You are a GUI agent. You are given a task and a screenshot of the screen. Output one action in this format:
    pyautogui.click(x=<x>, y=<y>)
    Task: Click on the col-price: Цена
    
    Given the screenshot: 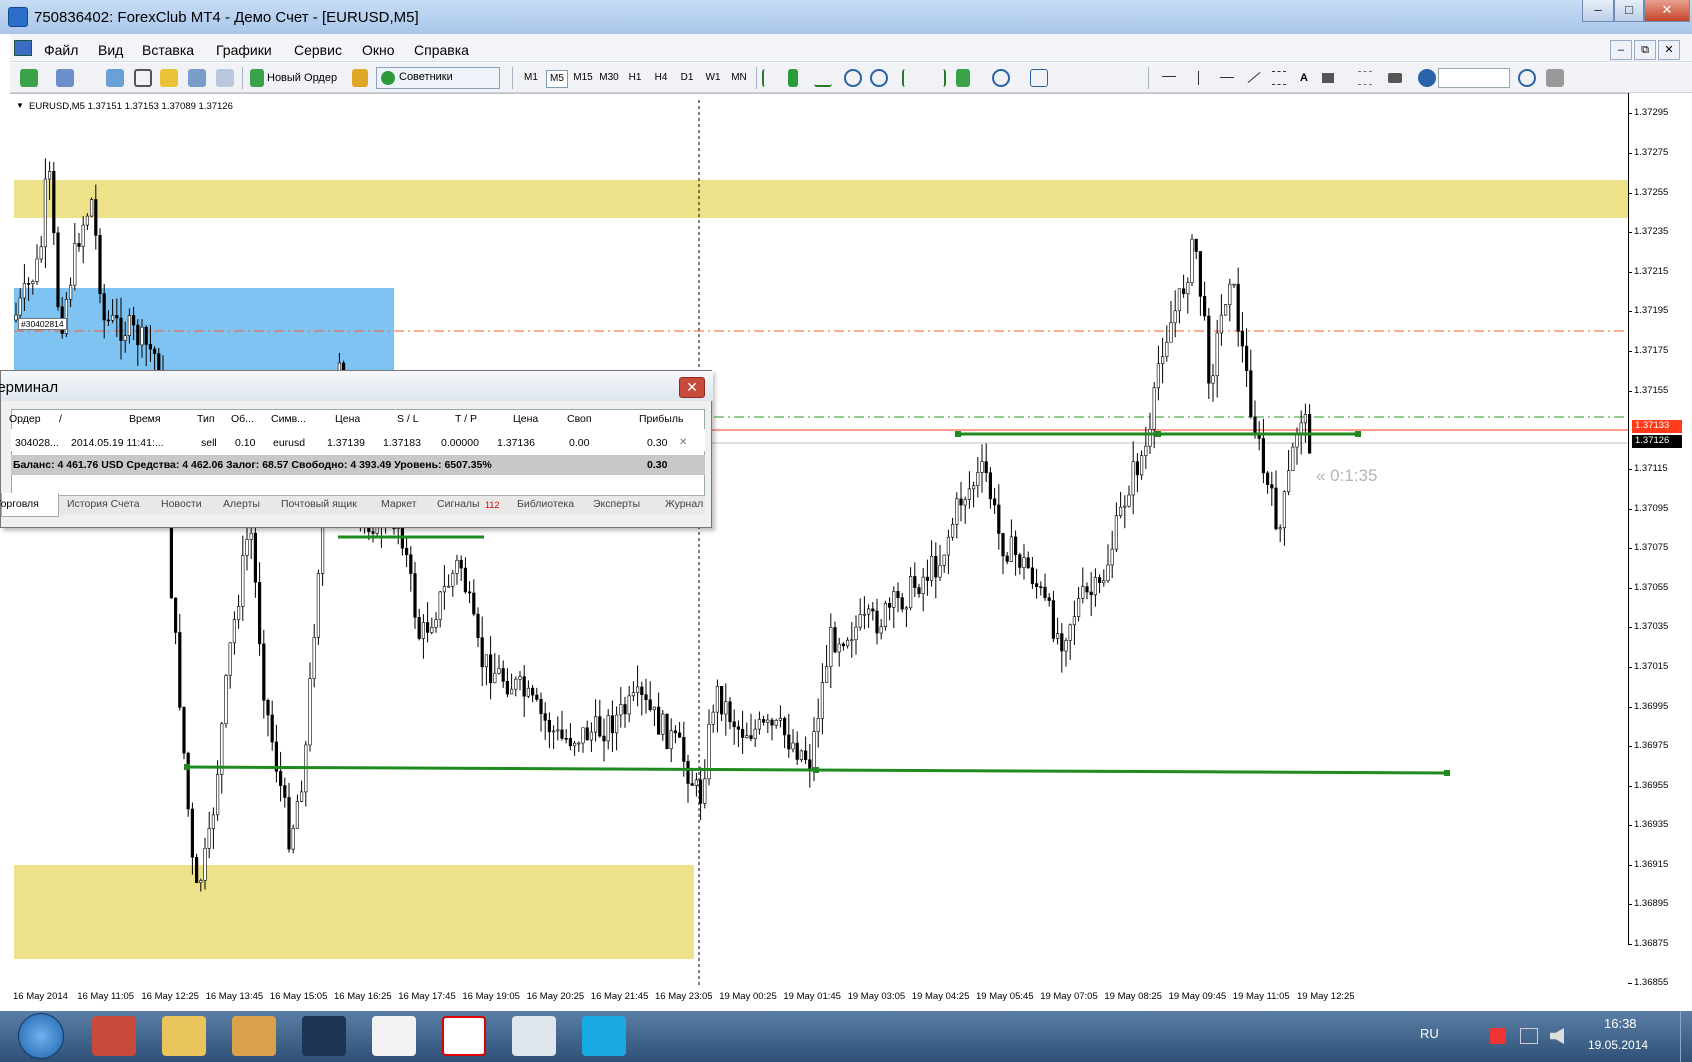 What is the action you would take?
    pyautogui.click(x=347, y=419)
    